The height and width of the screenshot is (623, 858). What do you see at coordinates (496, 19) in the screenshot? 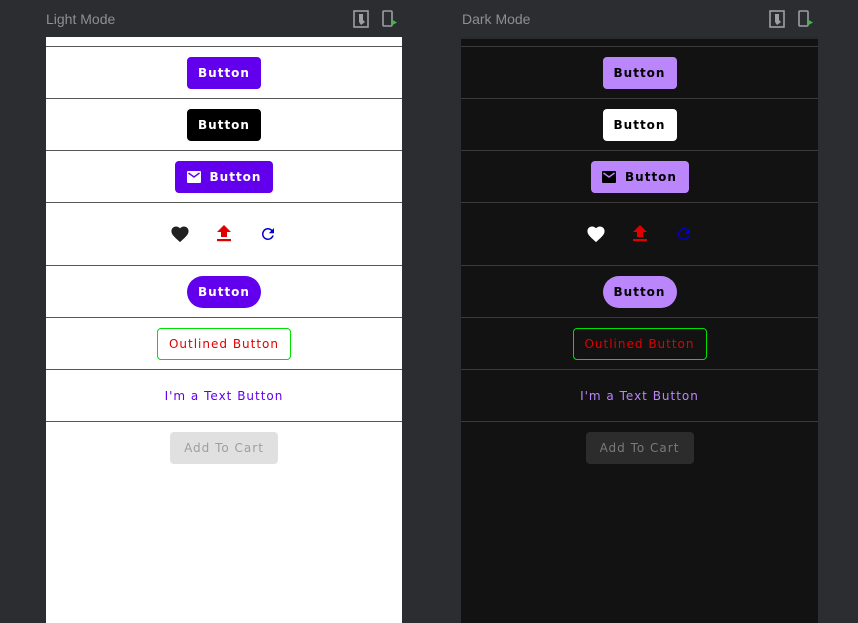
I see `dark-mode-title: Dark Mode` at bounding box center [496, 19].